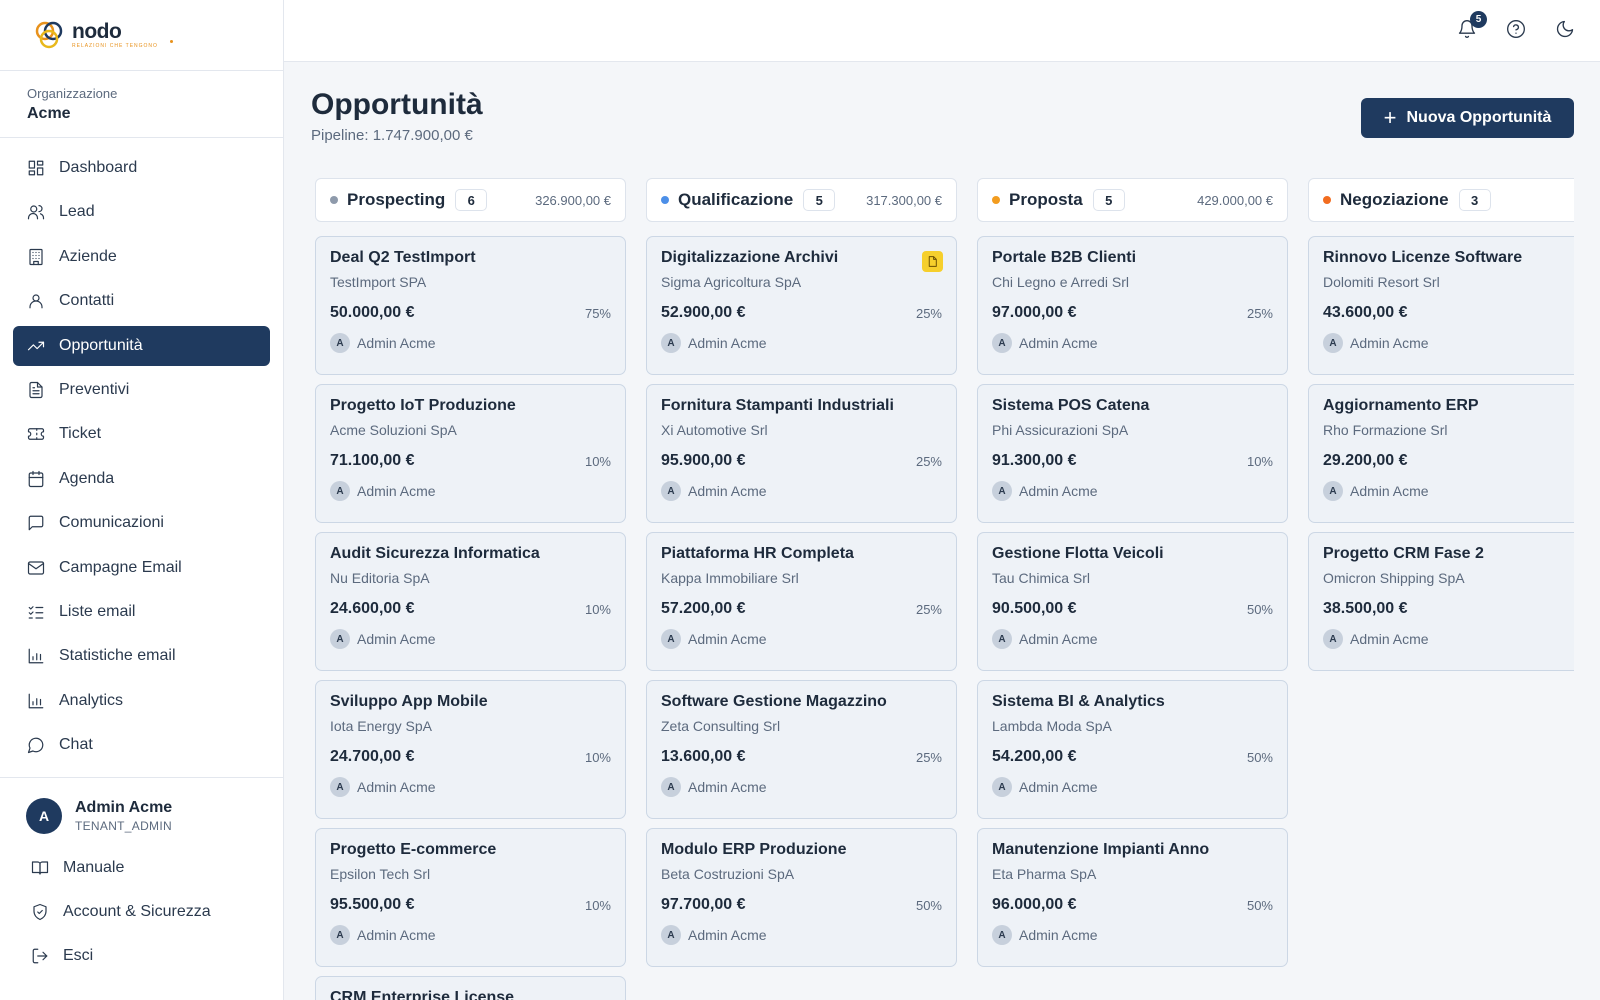  I want to click on user-name: Admin Acme, so click(124, 807).